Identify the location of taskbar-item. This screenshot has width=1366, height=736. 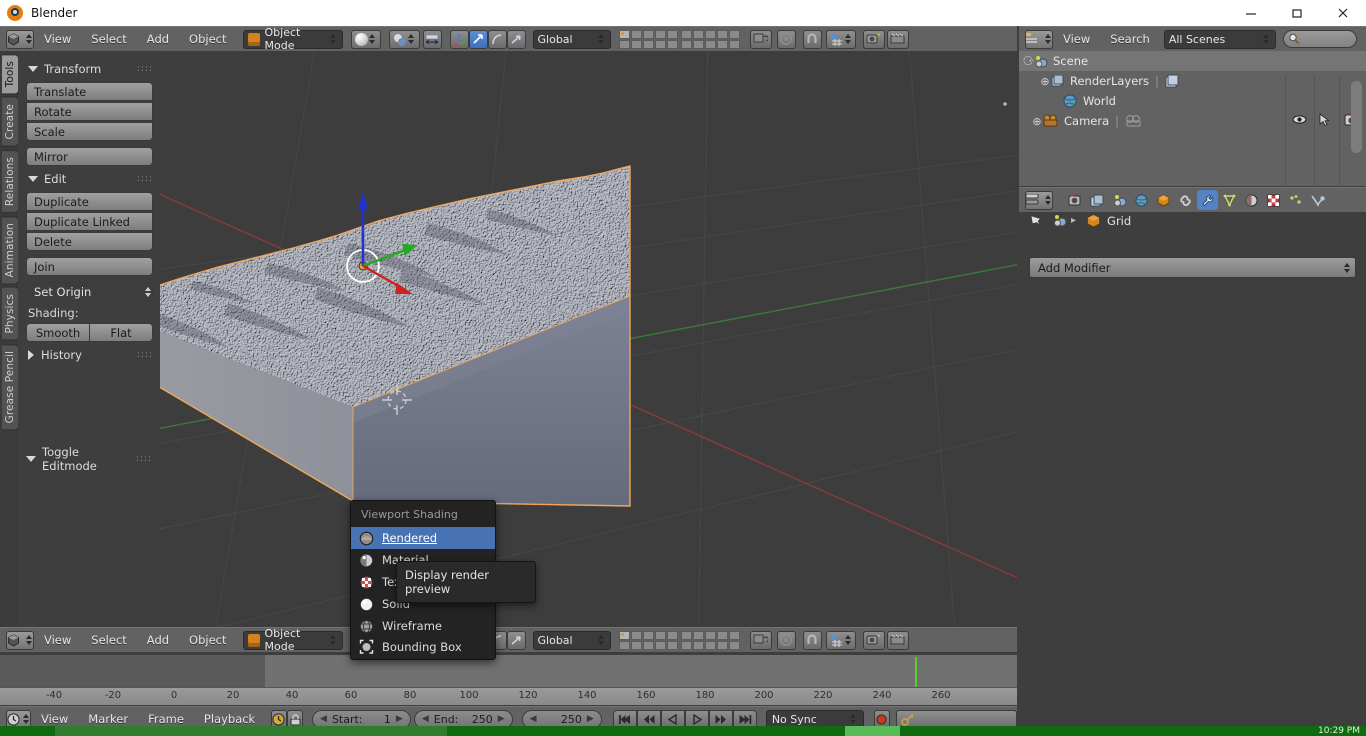
(251, 731).